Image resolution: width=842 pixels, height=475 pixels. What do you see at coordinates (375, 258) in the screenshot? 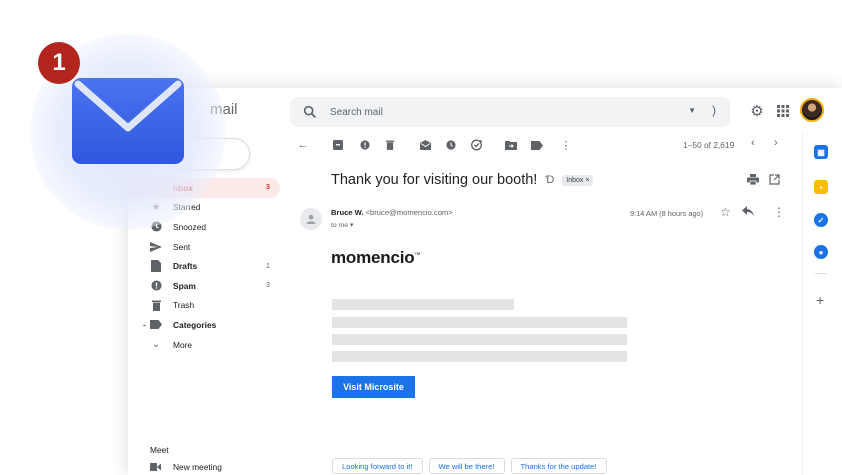
I see `momencio-logo: momencio™` at bounding box center [375, 258].